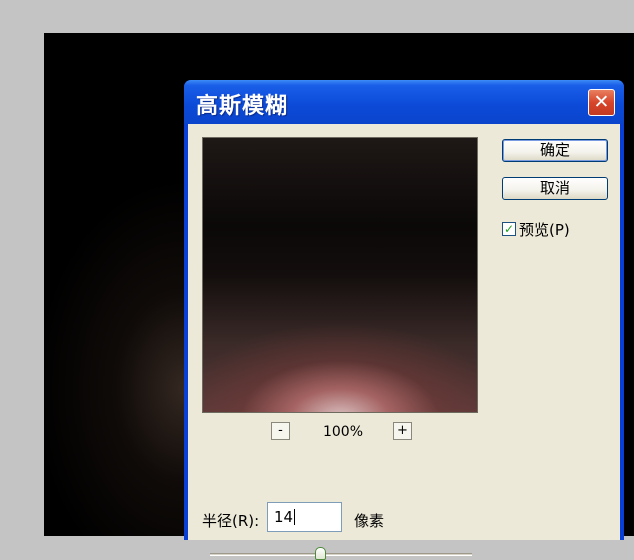 The image size is (634, 560). Describe the element at coordinates (509, 229) in the screenshot. I see `checkmark-icon: ✓` at that location.